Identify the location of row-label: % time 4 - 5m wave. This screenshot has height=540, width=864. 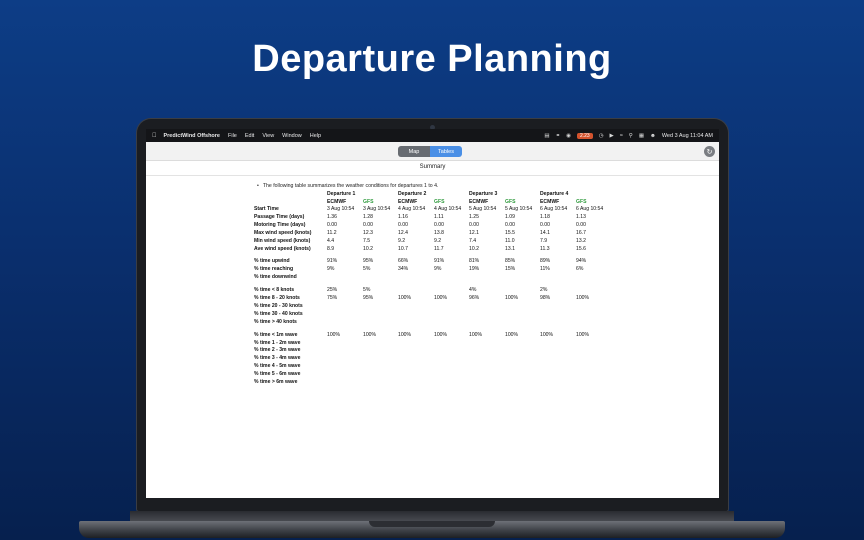
(277, 366).